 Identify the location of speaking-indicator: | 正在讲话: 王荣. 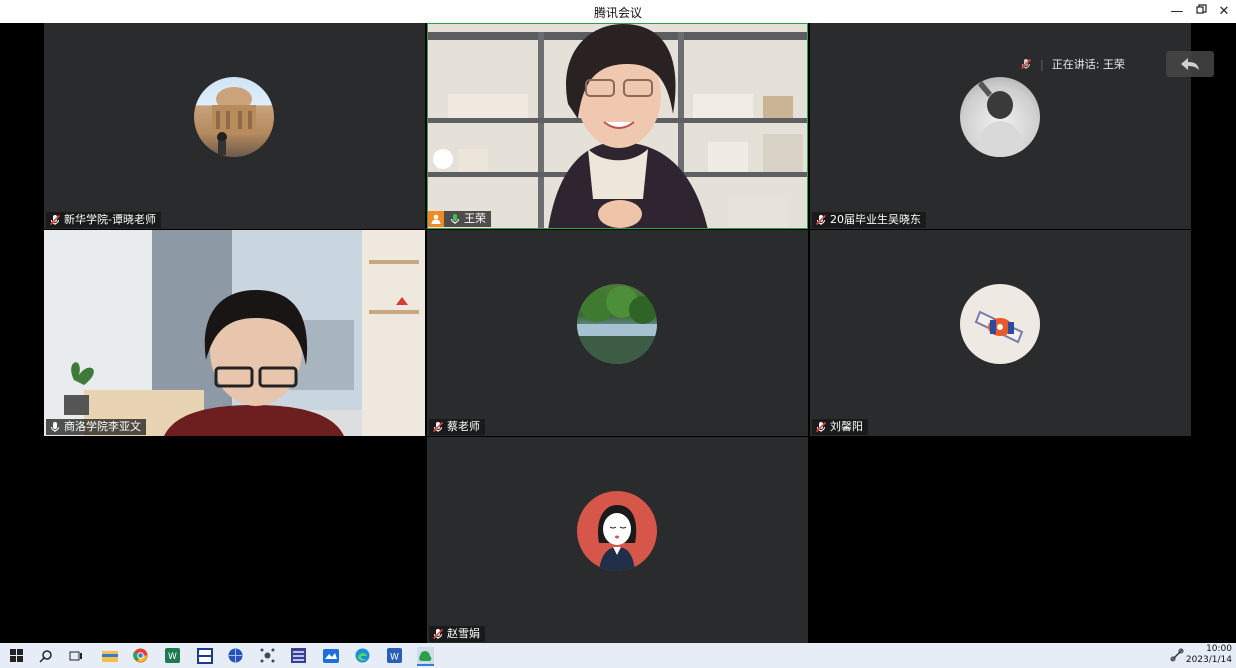
(1072, 64).